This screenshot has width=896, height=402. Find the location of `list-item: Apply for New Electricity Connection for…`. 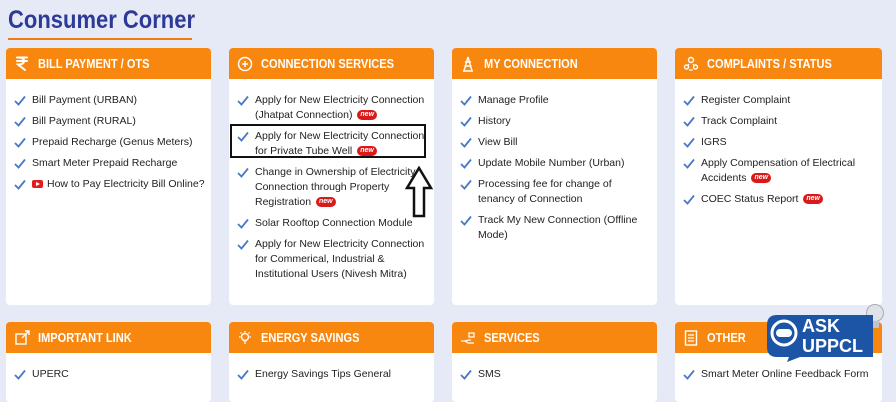

list-item: Apply for New Electricity Connection for… is located at coordinates (332, 259).